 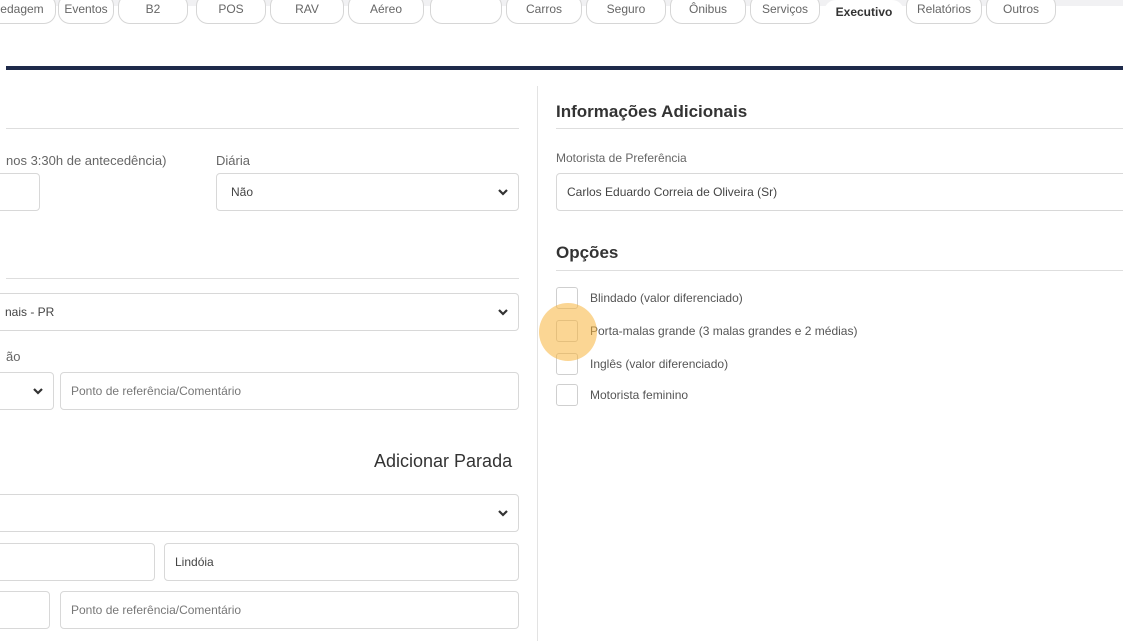 What do you see at coordinates (567, 395) in the screenshot?
I see `option-checkbox` at bounding box center [567, 395].